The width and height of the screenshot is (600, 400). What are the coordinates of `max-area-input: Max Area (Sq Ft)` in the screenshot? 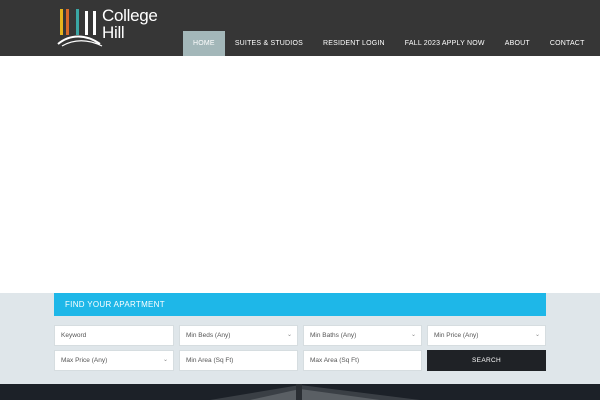 It's located at (362, 360).